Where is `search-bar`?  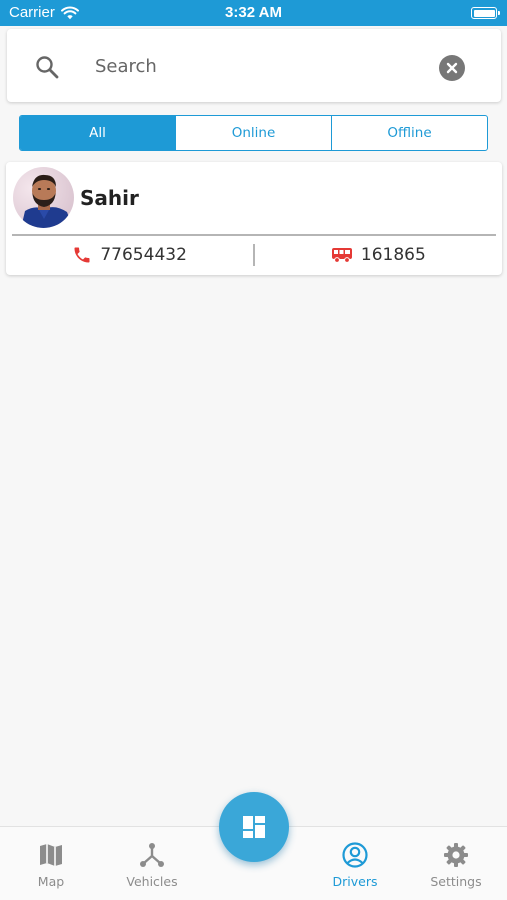
search-bar is located at coordinates (254, 65).